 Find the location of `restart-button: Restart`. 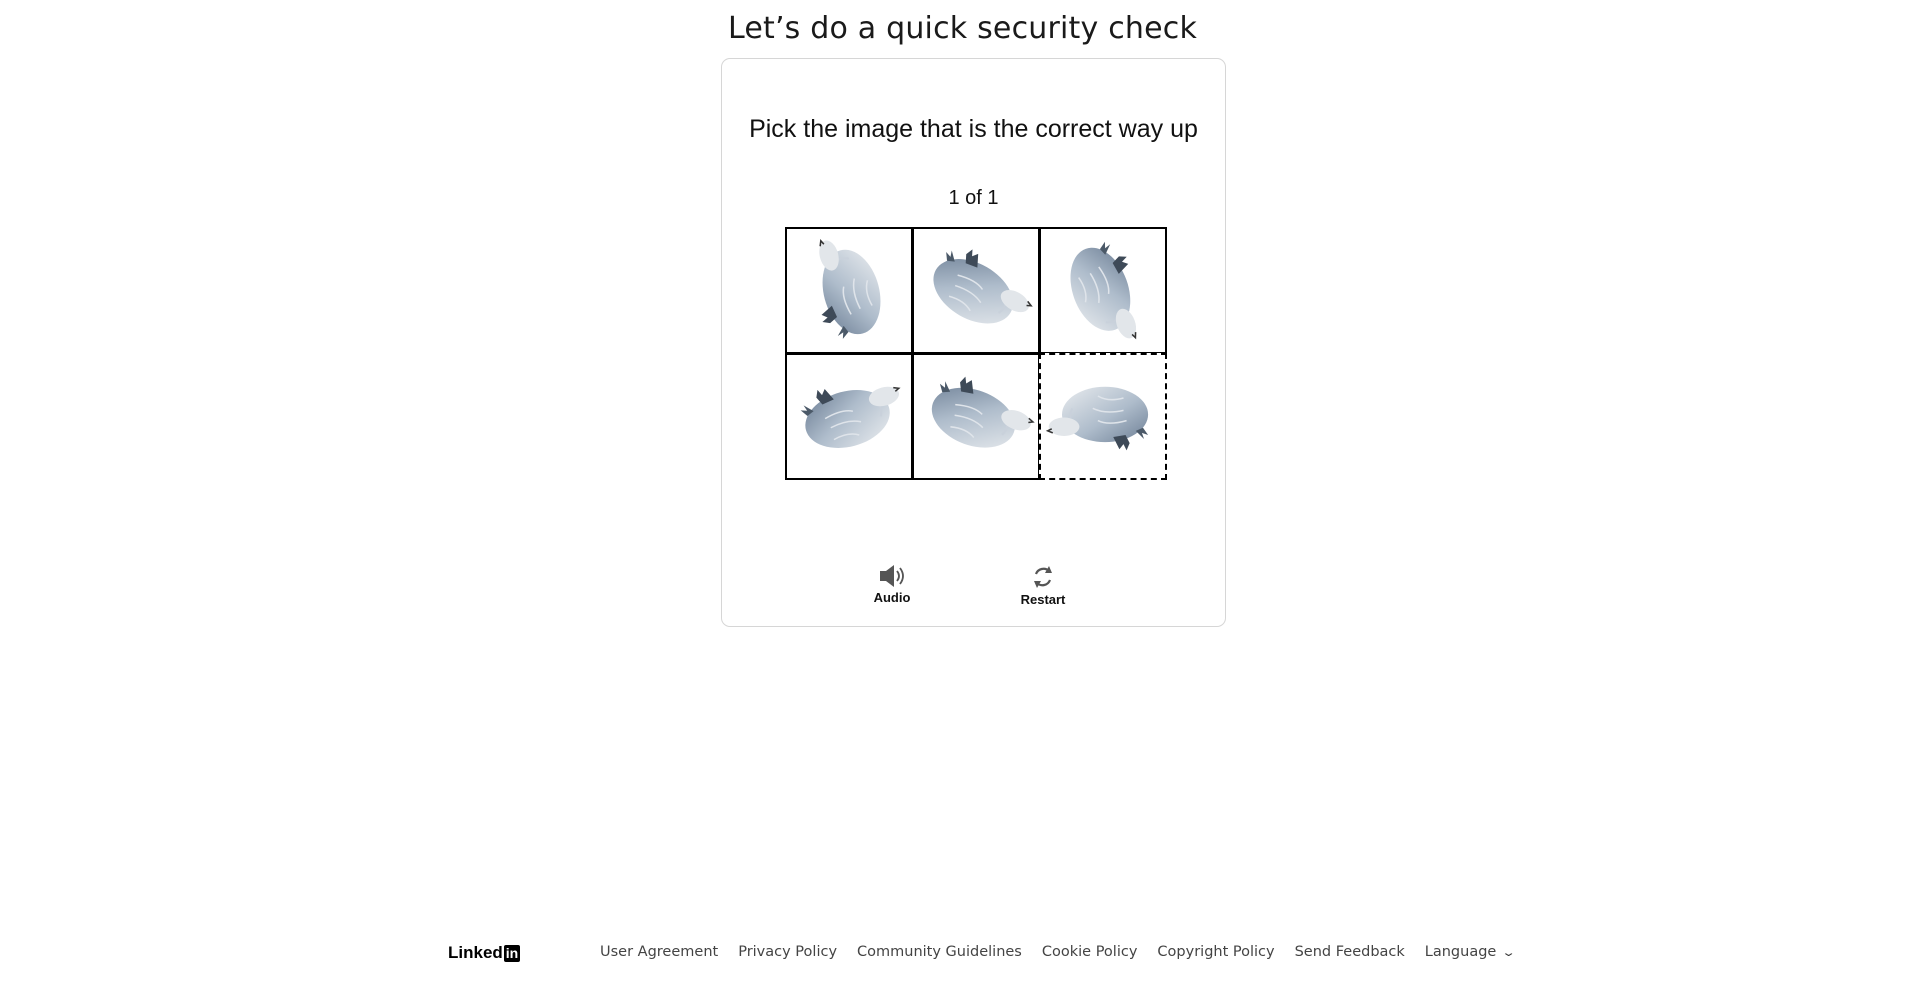

restart-button: Restart is located at coordinates (1043, 585).